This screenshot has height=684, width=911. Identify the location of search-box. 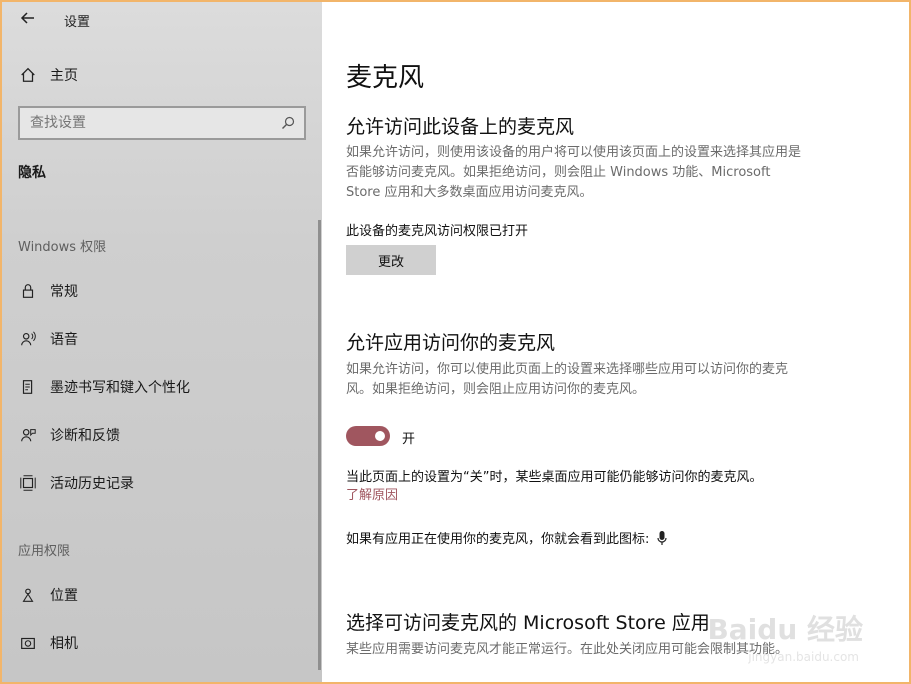
(162, 123).